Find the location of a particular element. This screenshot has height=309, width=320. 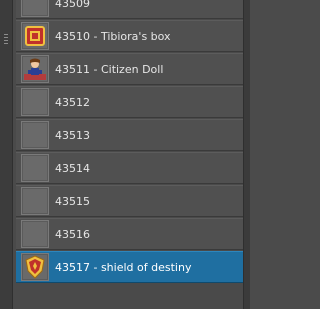

item-label: 43509 is located at coordinates (72, 5).